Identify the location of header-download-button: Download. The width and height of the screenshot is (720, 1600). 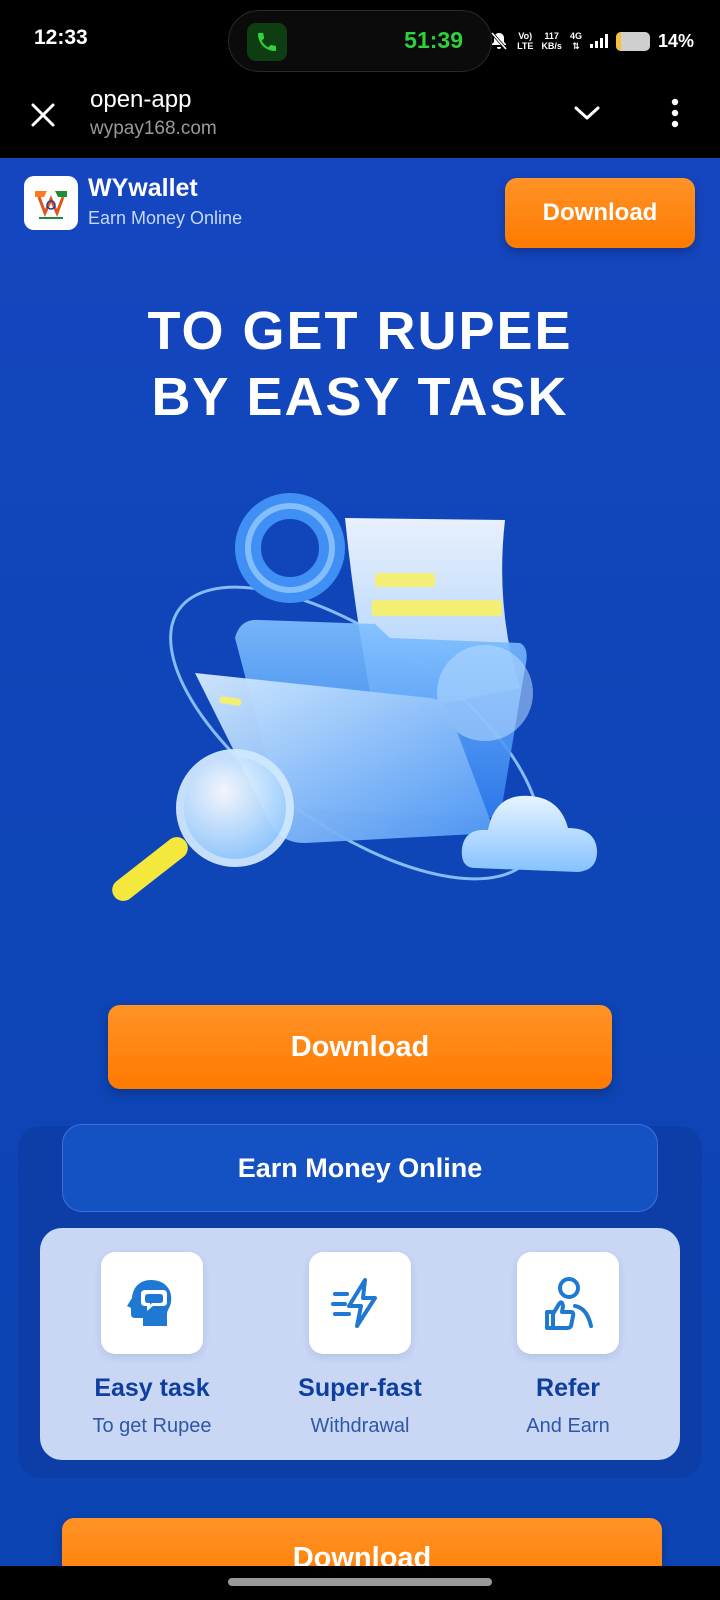
(600, 213).